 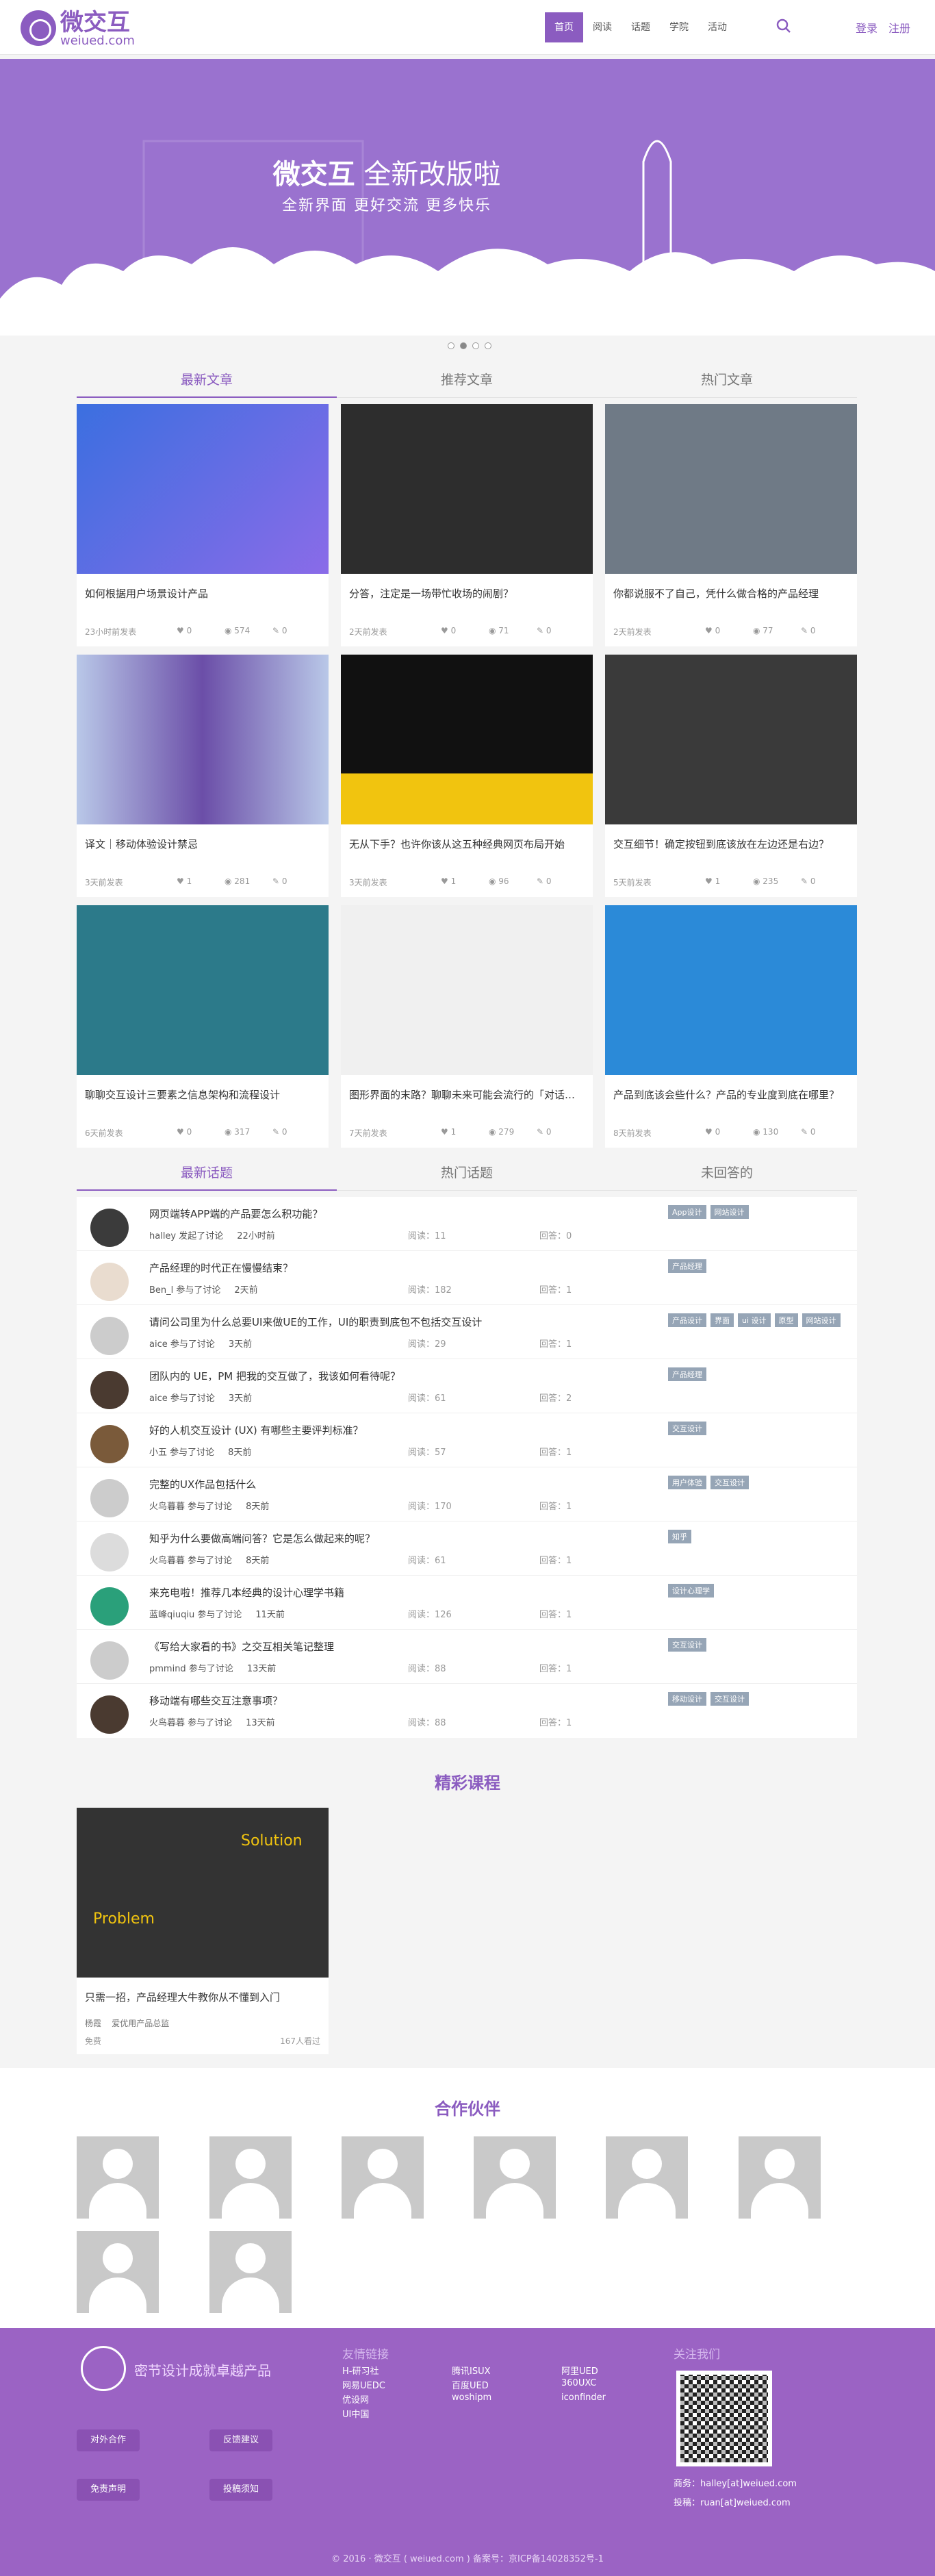 I want to click on topic-title: 《写给大家看的书》之交互相关笔记整理, so click(x=241, y=1646).